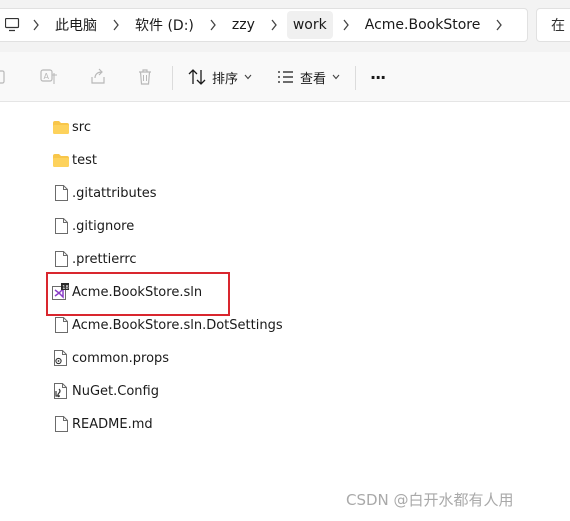 The width and height of the screenshot is (570, 521). I want to click on view-label: 查看, so click(313, 79).